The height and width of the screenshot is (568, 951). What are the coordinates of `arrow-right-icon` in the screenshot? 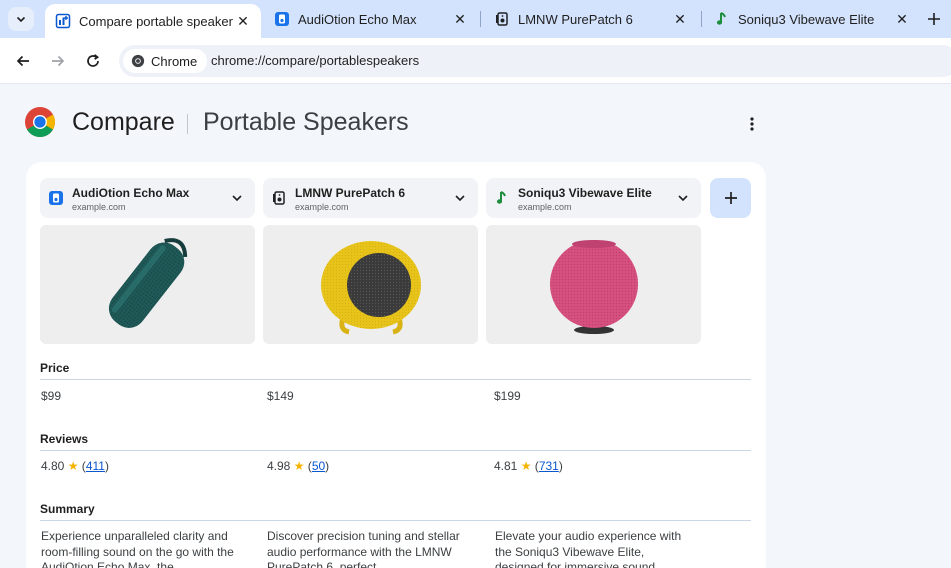 It's located at (58, 61).